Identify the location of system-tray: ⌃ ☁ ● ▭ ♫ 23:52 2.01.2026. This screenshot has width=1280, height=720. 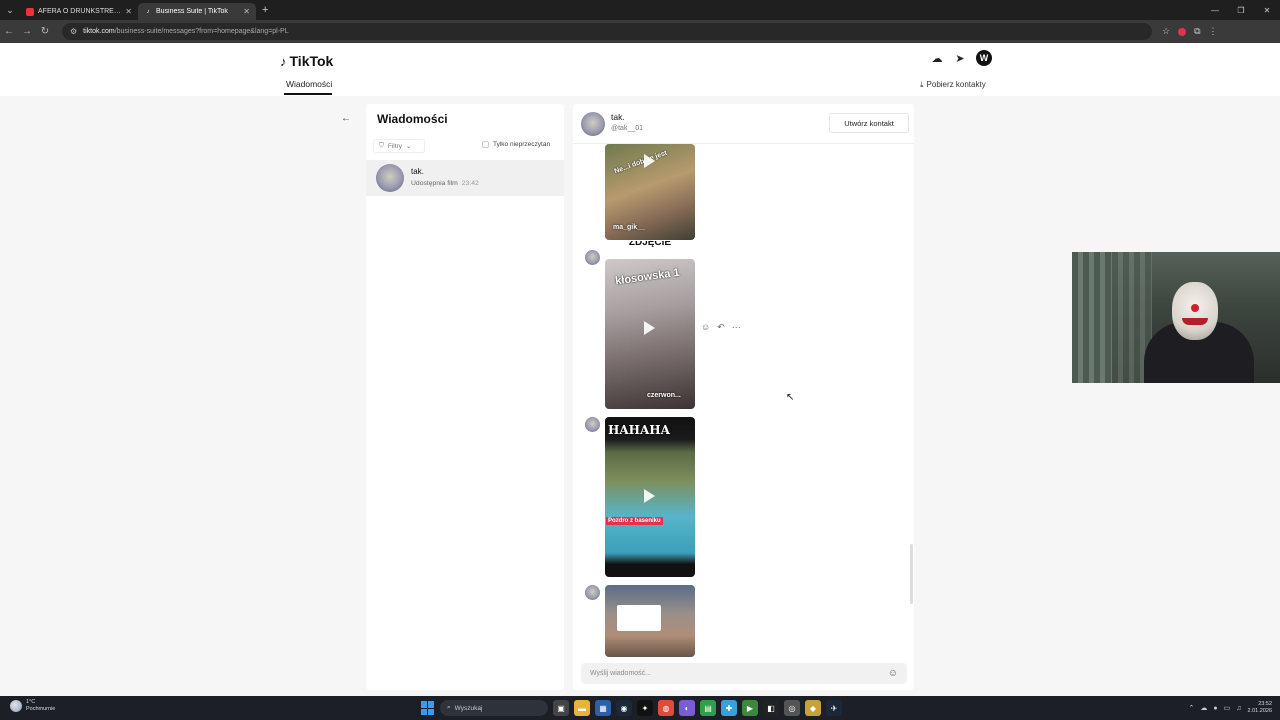
(1230, 708).